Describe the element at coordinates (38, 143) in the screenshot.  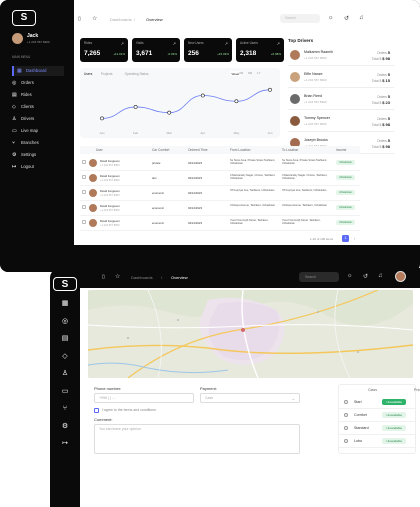
I see `sidebar-item-branches: ⑂ Branches` at that location.